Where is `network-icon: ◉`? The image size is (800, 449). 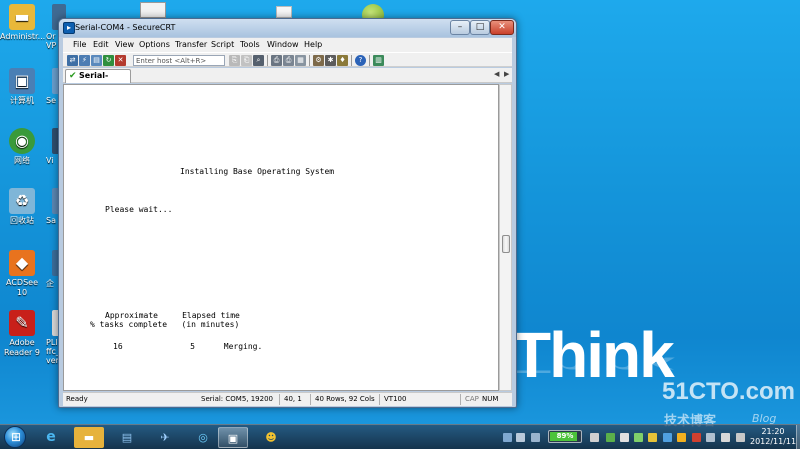 network-icon: ◉ is located at coordinates (22, 141).